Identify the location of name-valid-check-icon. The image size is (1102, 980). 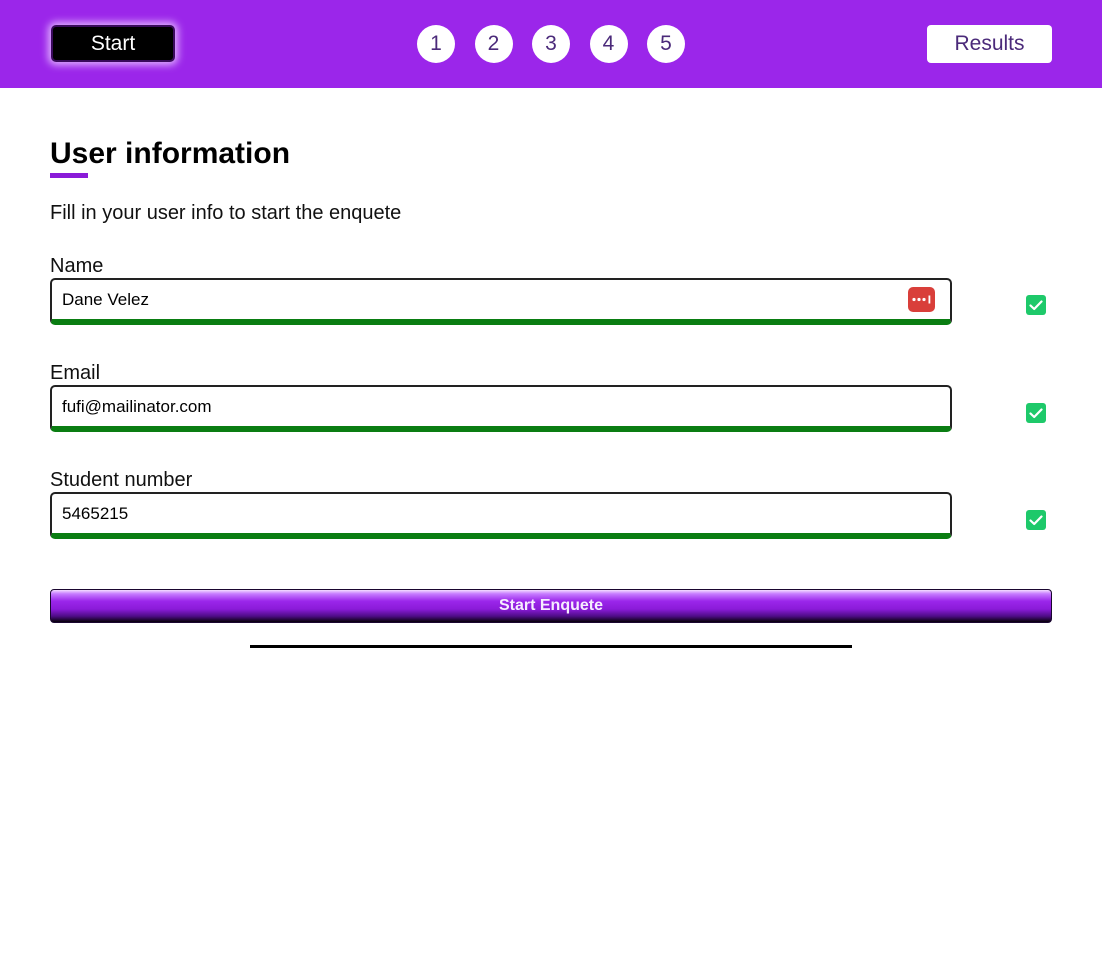
(1036, 305).